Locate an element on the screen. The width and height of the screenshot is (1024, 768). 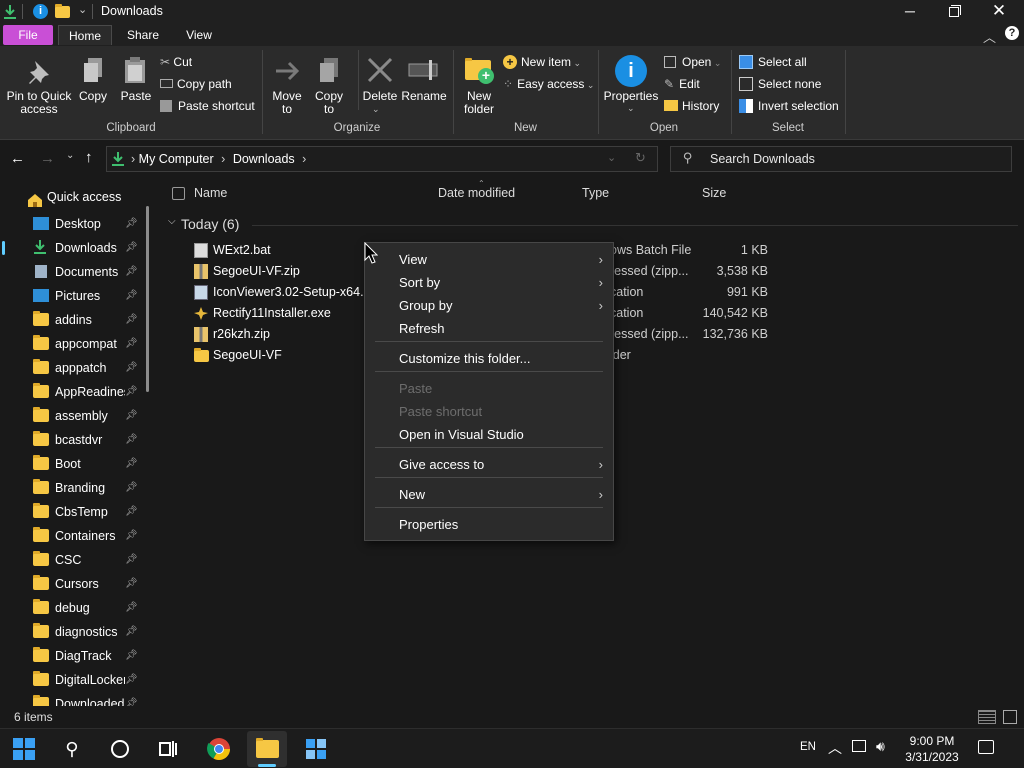
select-none-button: Select none is located at coordinates (780, 84).